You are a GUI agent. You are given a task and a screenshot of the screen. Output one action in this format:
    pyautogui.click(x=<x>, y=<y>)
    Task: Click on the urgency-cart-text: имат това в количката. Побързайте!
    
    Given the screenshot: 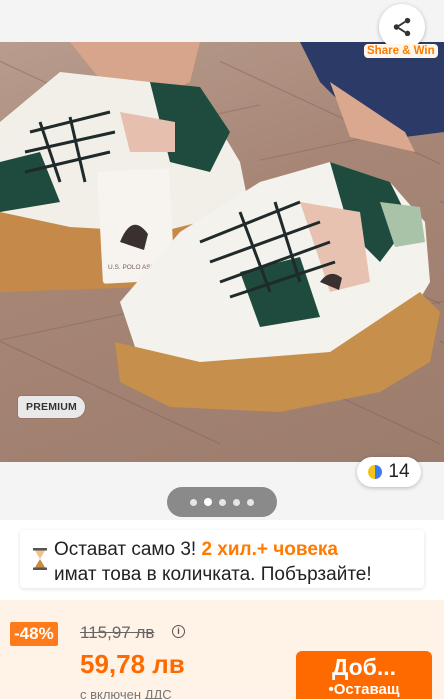 What is the action you would take?
    pyautogui.click(x=213, y=574)
    